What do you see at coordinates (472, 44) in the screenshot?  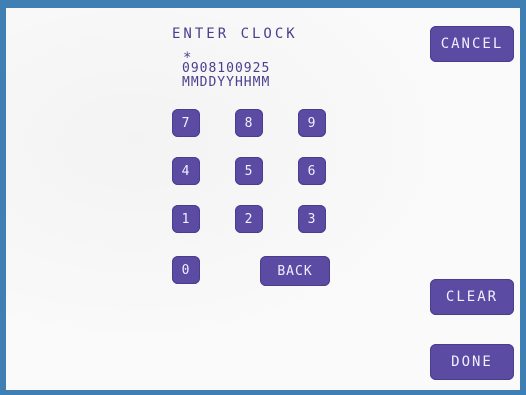 I see `cancel-button: CANCEL` at bounding box center [472, 44].